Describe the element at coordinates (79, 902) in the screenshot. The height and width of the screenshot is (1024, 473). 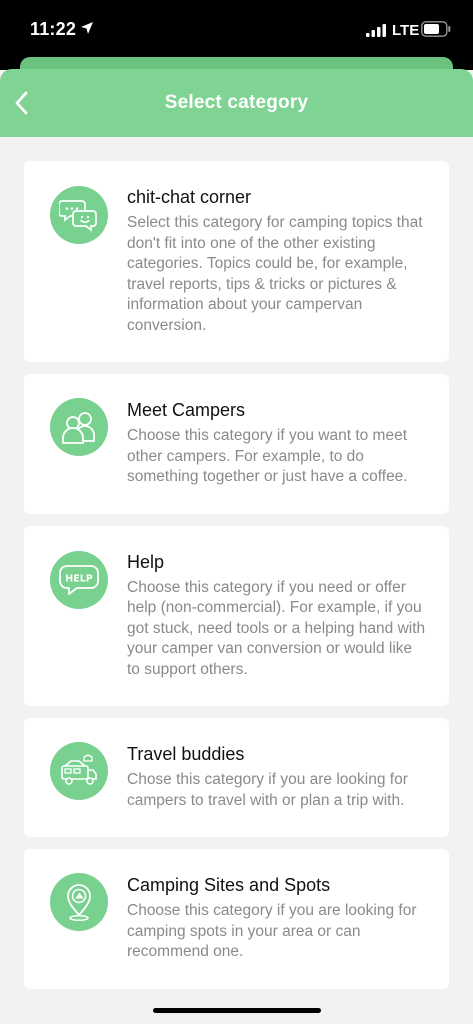
I see `location-pin-icon` at that location.